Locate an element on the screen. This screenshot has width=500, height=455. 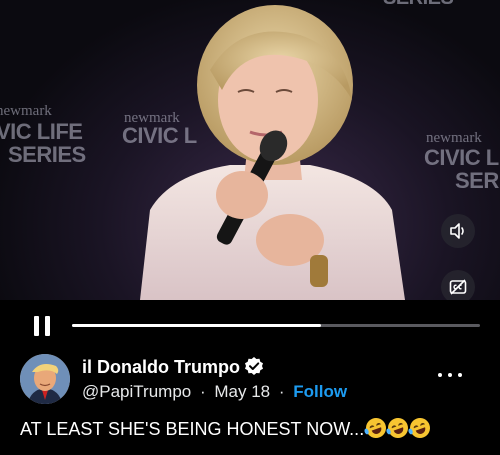
more-dots-icon is located at coordinates (440, 375).